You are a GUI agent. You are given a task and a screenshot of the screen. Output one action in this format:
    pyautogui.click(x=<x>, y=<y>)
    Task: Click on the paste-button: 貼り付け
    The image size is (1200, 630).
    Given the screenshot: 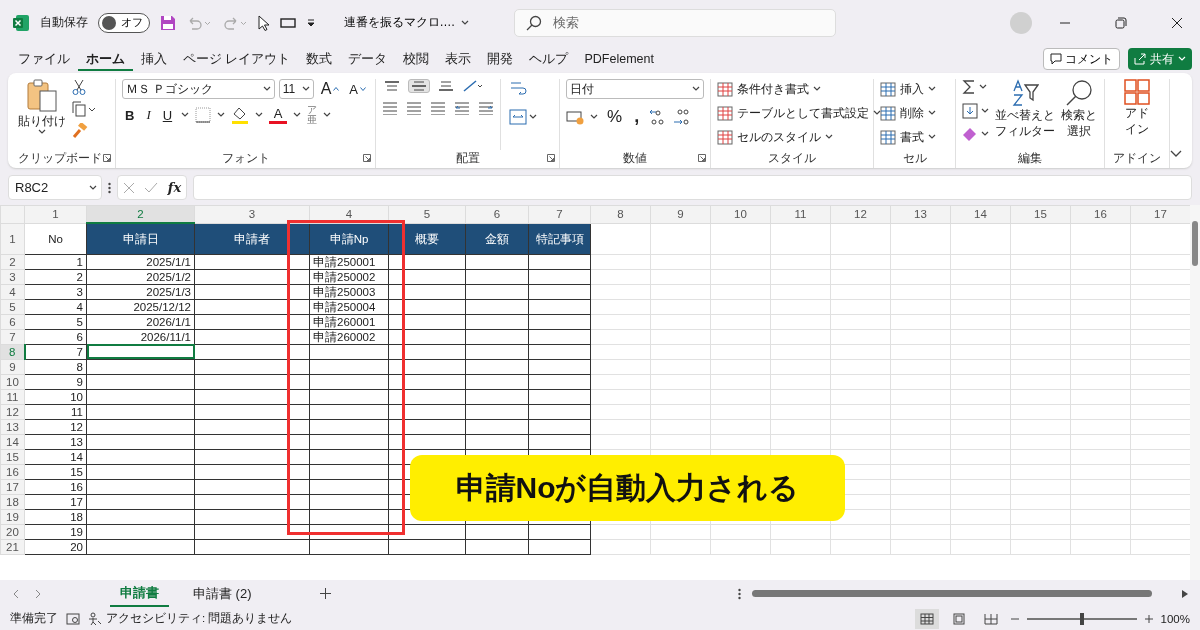 What is the action you would take?
    pyautogui.click(x=42, y=114)
    